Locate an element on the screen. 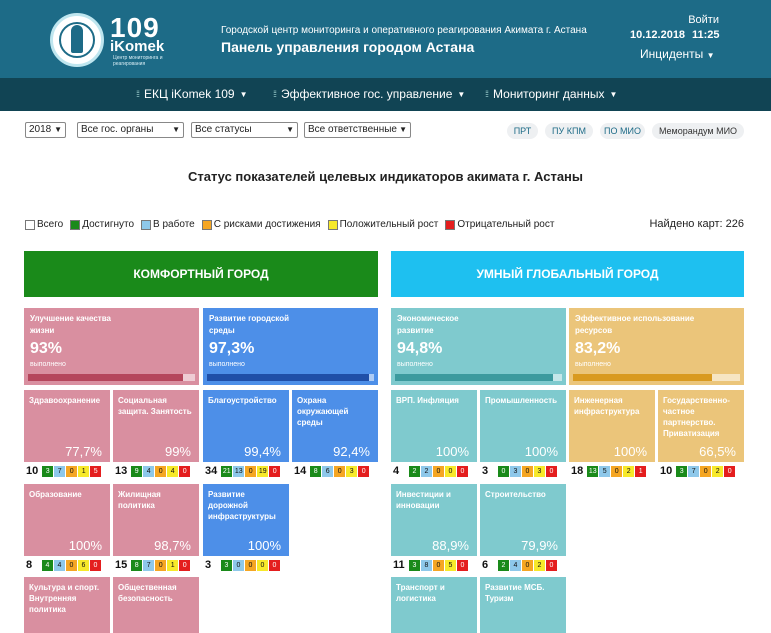 The height and width of the screenshot is (633, 771). tile-public-safety: Общественная безопасность is located at coordinates (156, 605).